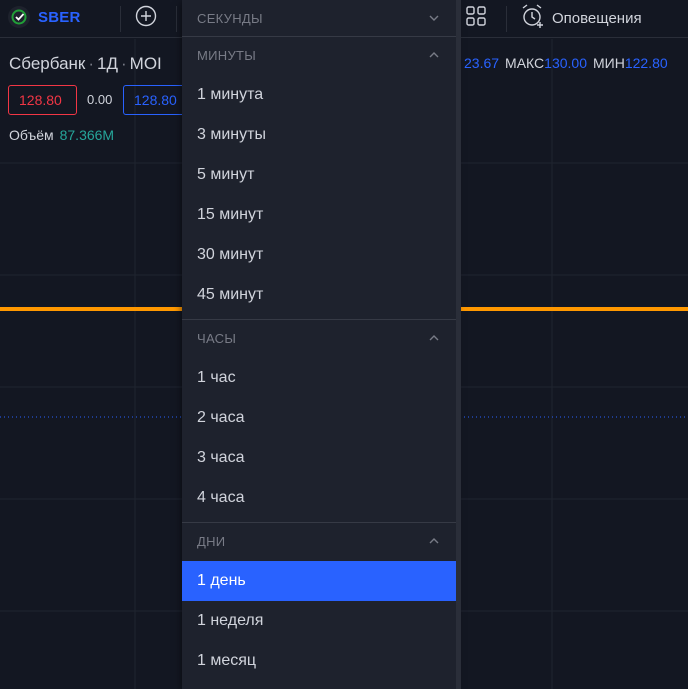 The height and width of the screenshot is (689, 688). I want to click on buy-price: 128.80, so click(155, 100).